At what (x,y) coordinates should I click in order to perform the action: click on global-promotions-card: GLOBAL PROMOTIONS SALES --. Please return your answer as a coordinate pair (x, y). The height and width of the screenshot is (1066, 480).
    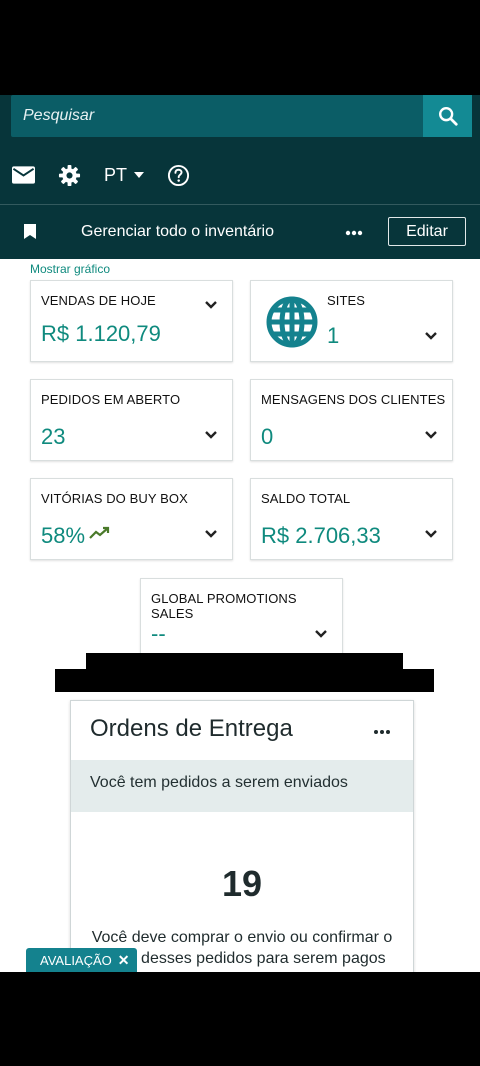
    Looking at the image, I should click on (241, 617).